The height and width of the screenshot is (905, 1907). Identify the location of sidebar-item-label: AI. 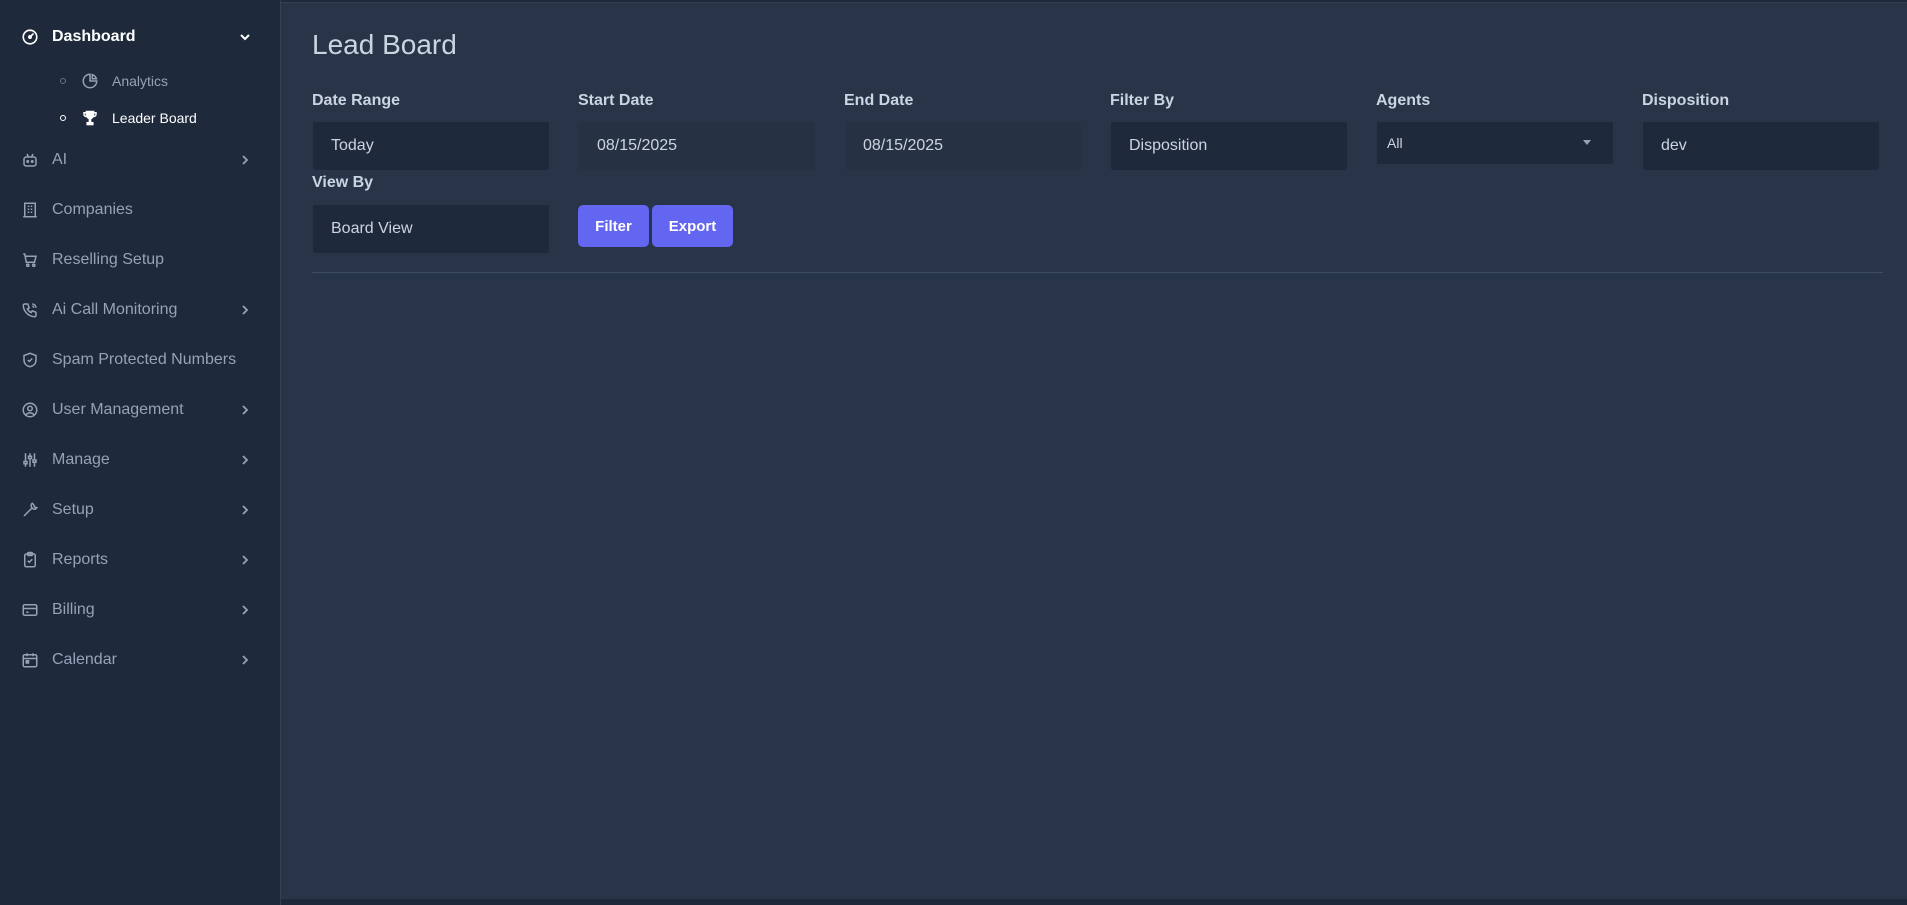
(60, 159).